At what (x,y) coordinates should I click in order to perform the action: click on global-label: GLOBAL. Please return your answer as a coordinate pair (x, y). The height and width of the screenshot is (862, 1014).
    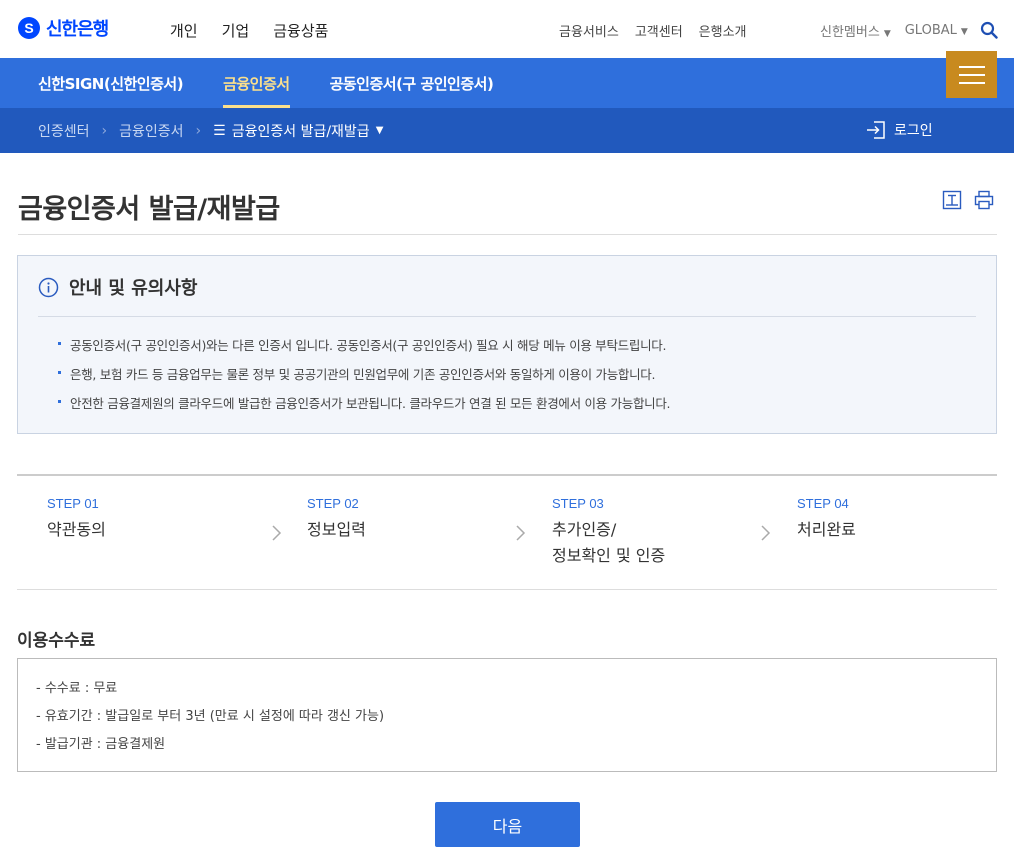
    Looking at the image, I should click on (930, 30).